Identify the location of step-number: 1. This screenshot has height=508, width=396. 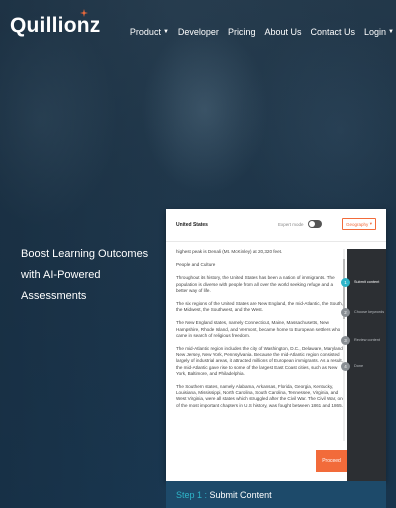
(345, 282).